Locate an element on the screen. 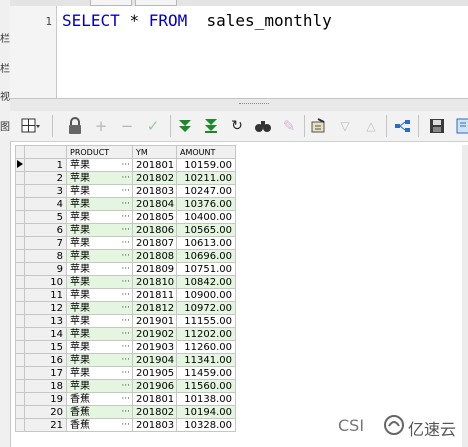 Image resolution: width=468 pixels, height=447 pixels. table-row: 2 苹果 ··· 201802 10211.00 is located at coordinates (125, 178).